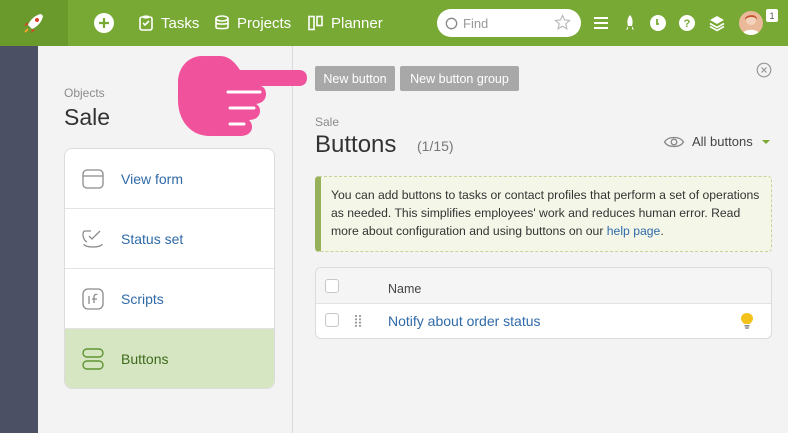 The height and width of the screenshot is (433, 788). What do you see at coordinates (435, 146) in the screenshot?
I see `items-count: (1/15)` at bounding box center [435, 146].